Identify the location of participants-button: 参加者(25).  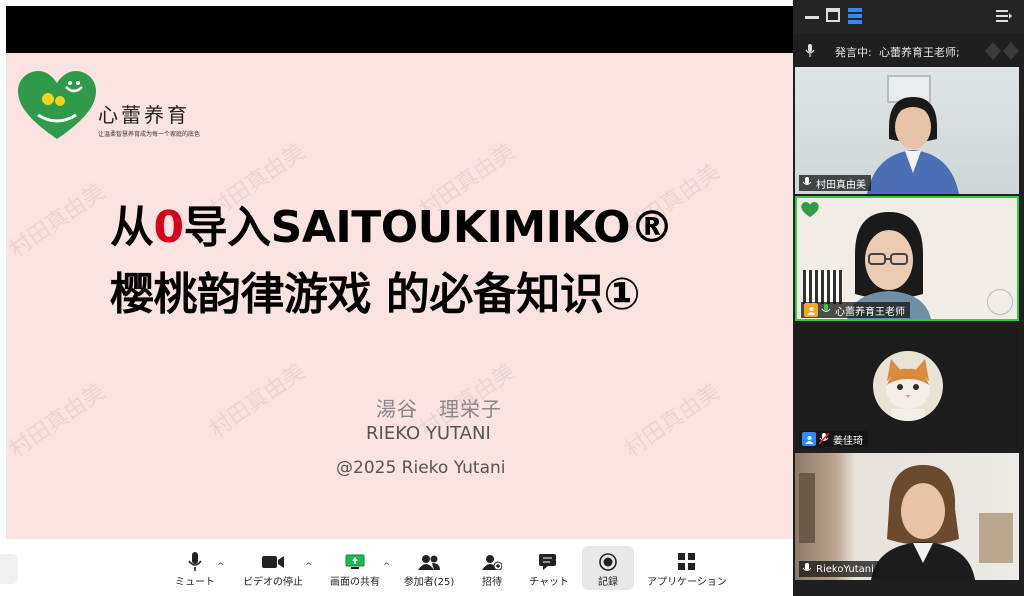
(429, 569).